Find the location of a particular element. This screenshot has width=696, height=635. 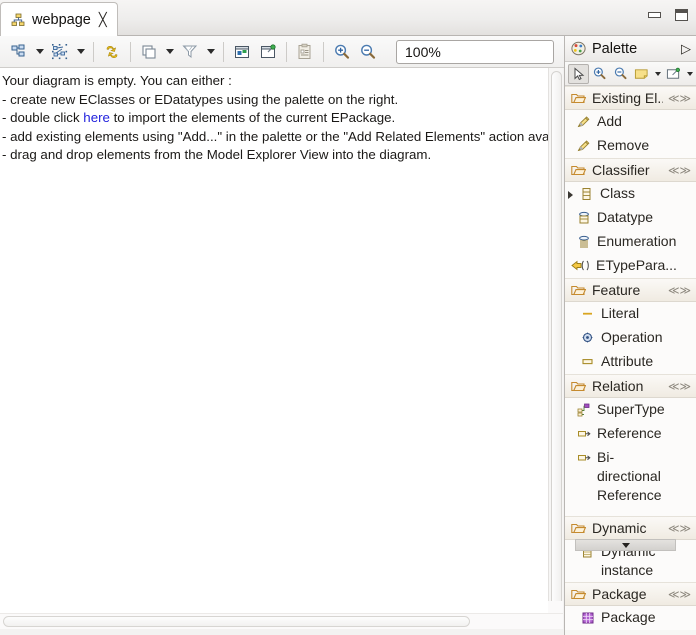

palette-item-label: Operation is located at coordinates (632, 337).